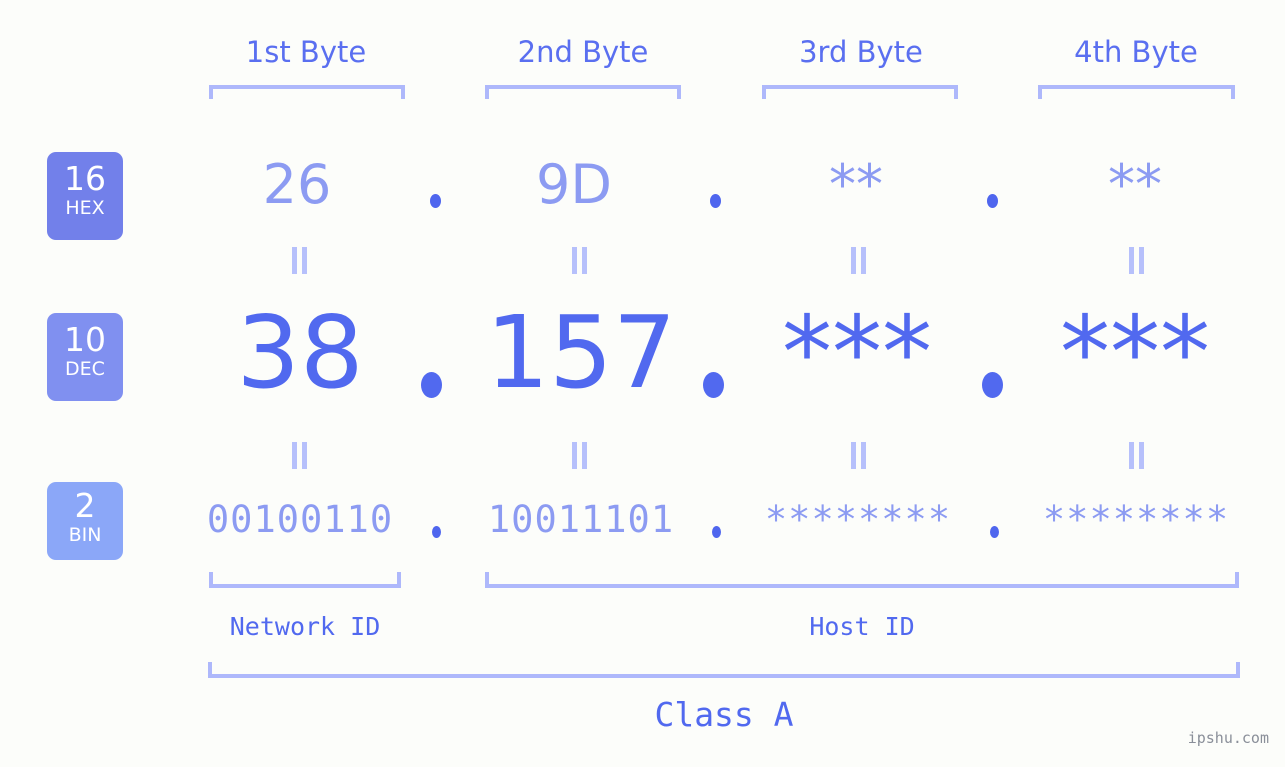 This screenshot has height=767, width=1285. I want to click on byte-header-3: 3rd Byte, so click(861, 52).